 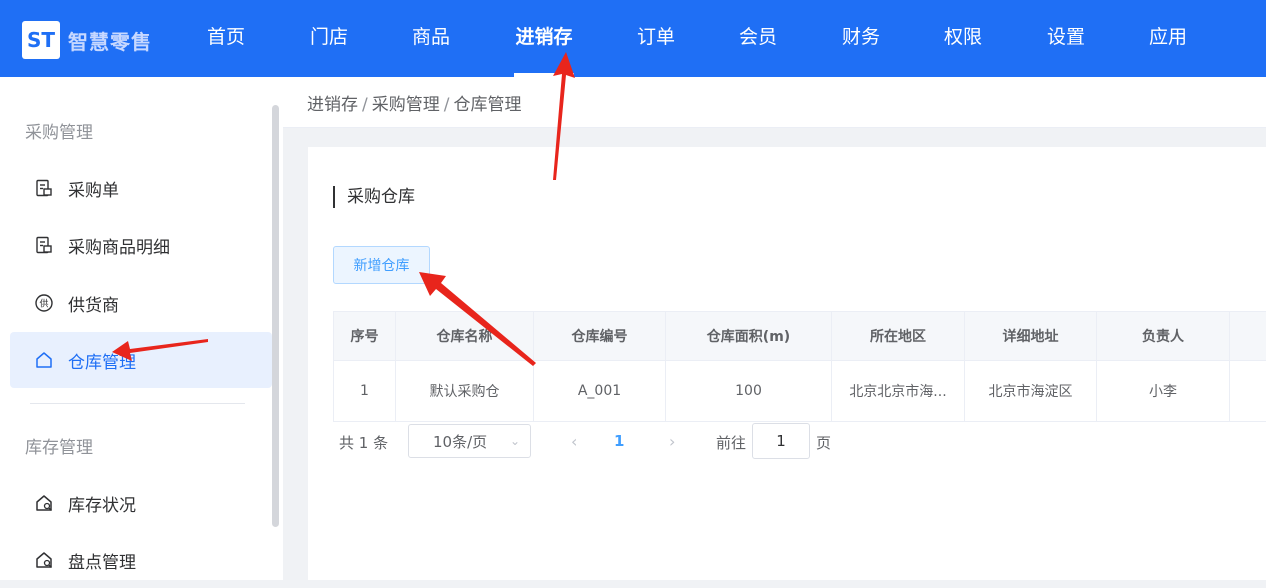 I want to click on nav-item-home: 首页, so click(x=226, y=38).